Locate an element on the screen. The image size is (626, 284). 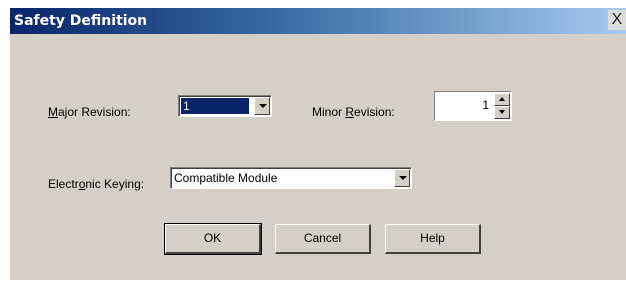
major-revision-value: 1 is located at coordinates (215, 106).